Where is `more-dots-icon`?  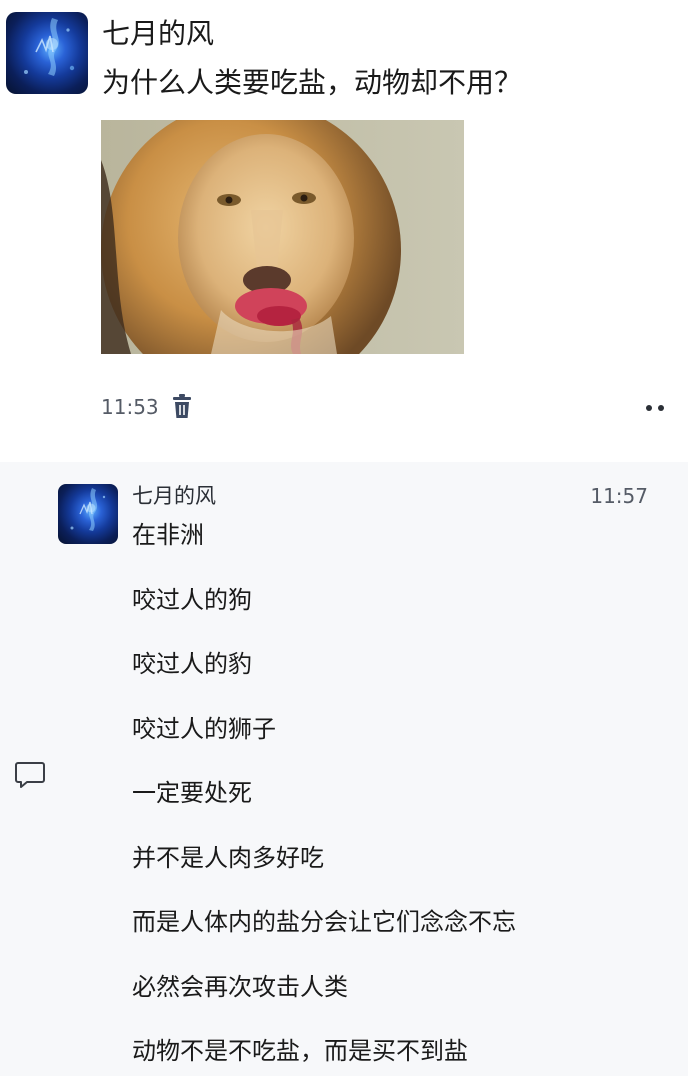
more-dots-icon is located at coordinates (655, 408).